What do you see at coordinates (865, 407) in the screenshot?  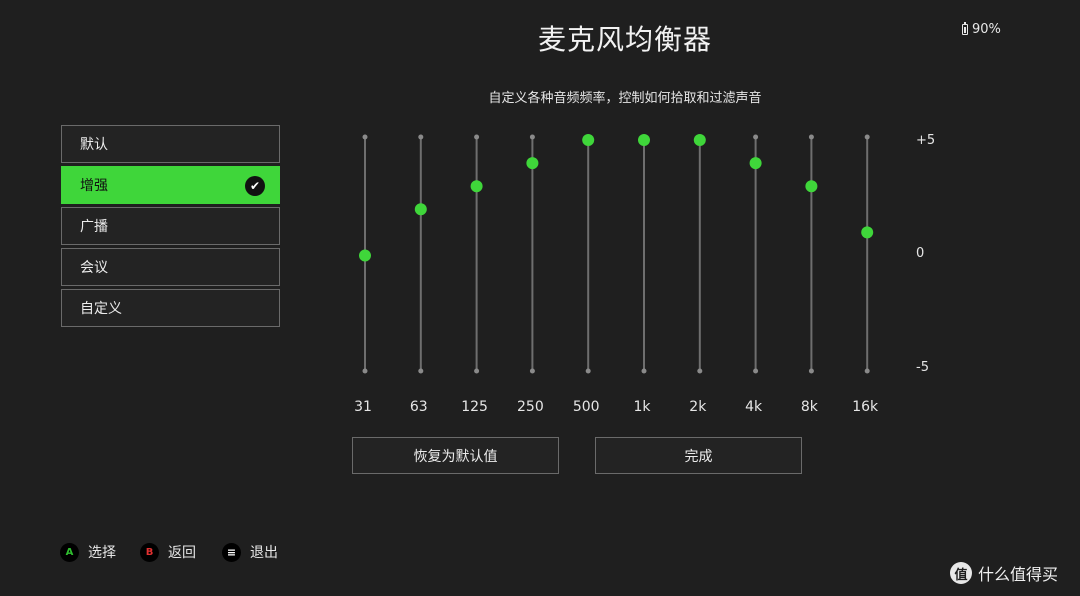 I see `frequency-label: 16k` at bounding box center [865, 407].